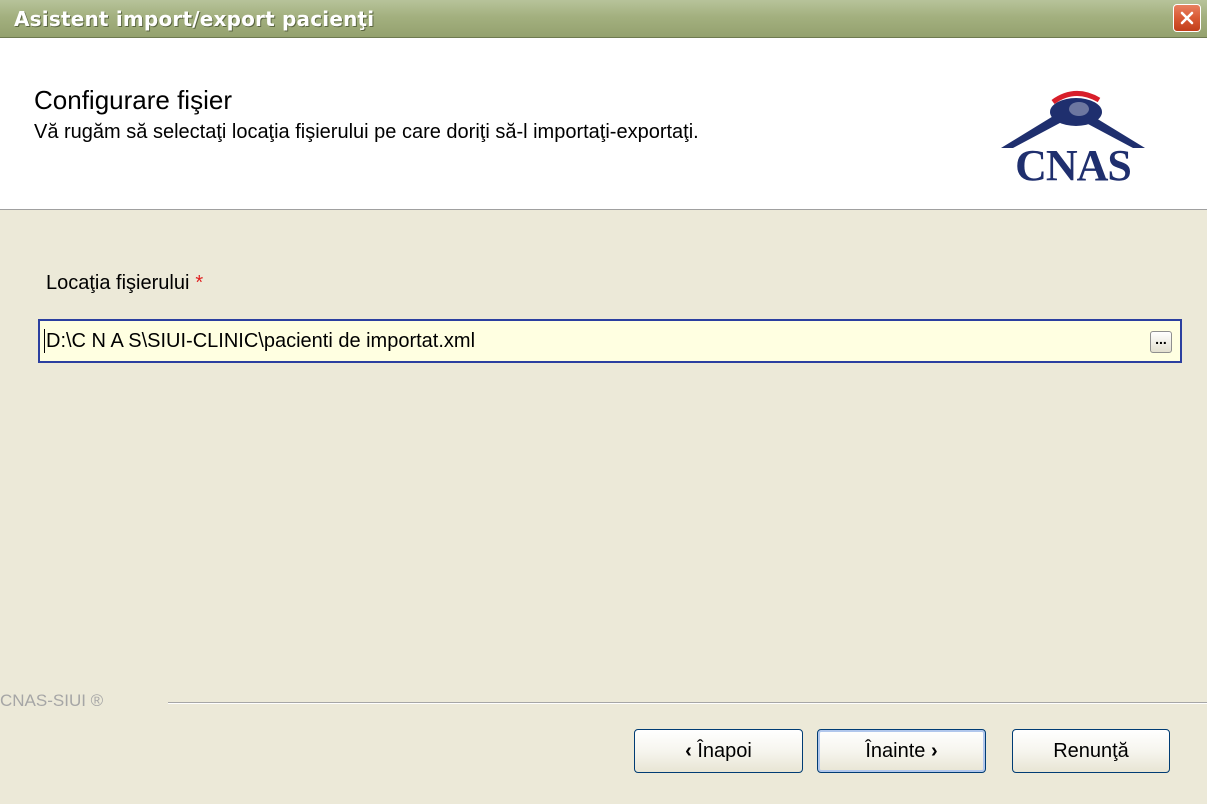  I want to click on cancel-button-label: Renunţă, so click(1091, 750).